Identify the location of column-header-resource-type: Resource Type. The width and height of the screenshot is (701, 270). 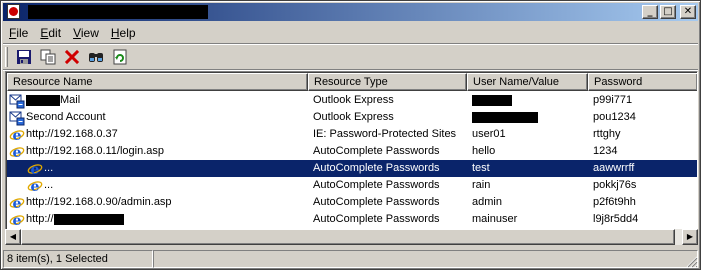
(387, 82).